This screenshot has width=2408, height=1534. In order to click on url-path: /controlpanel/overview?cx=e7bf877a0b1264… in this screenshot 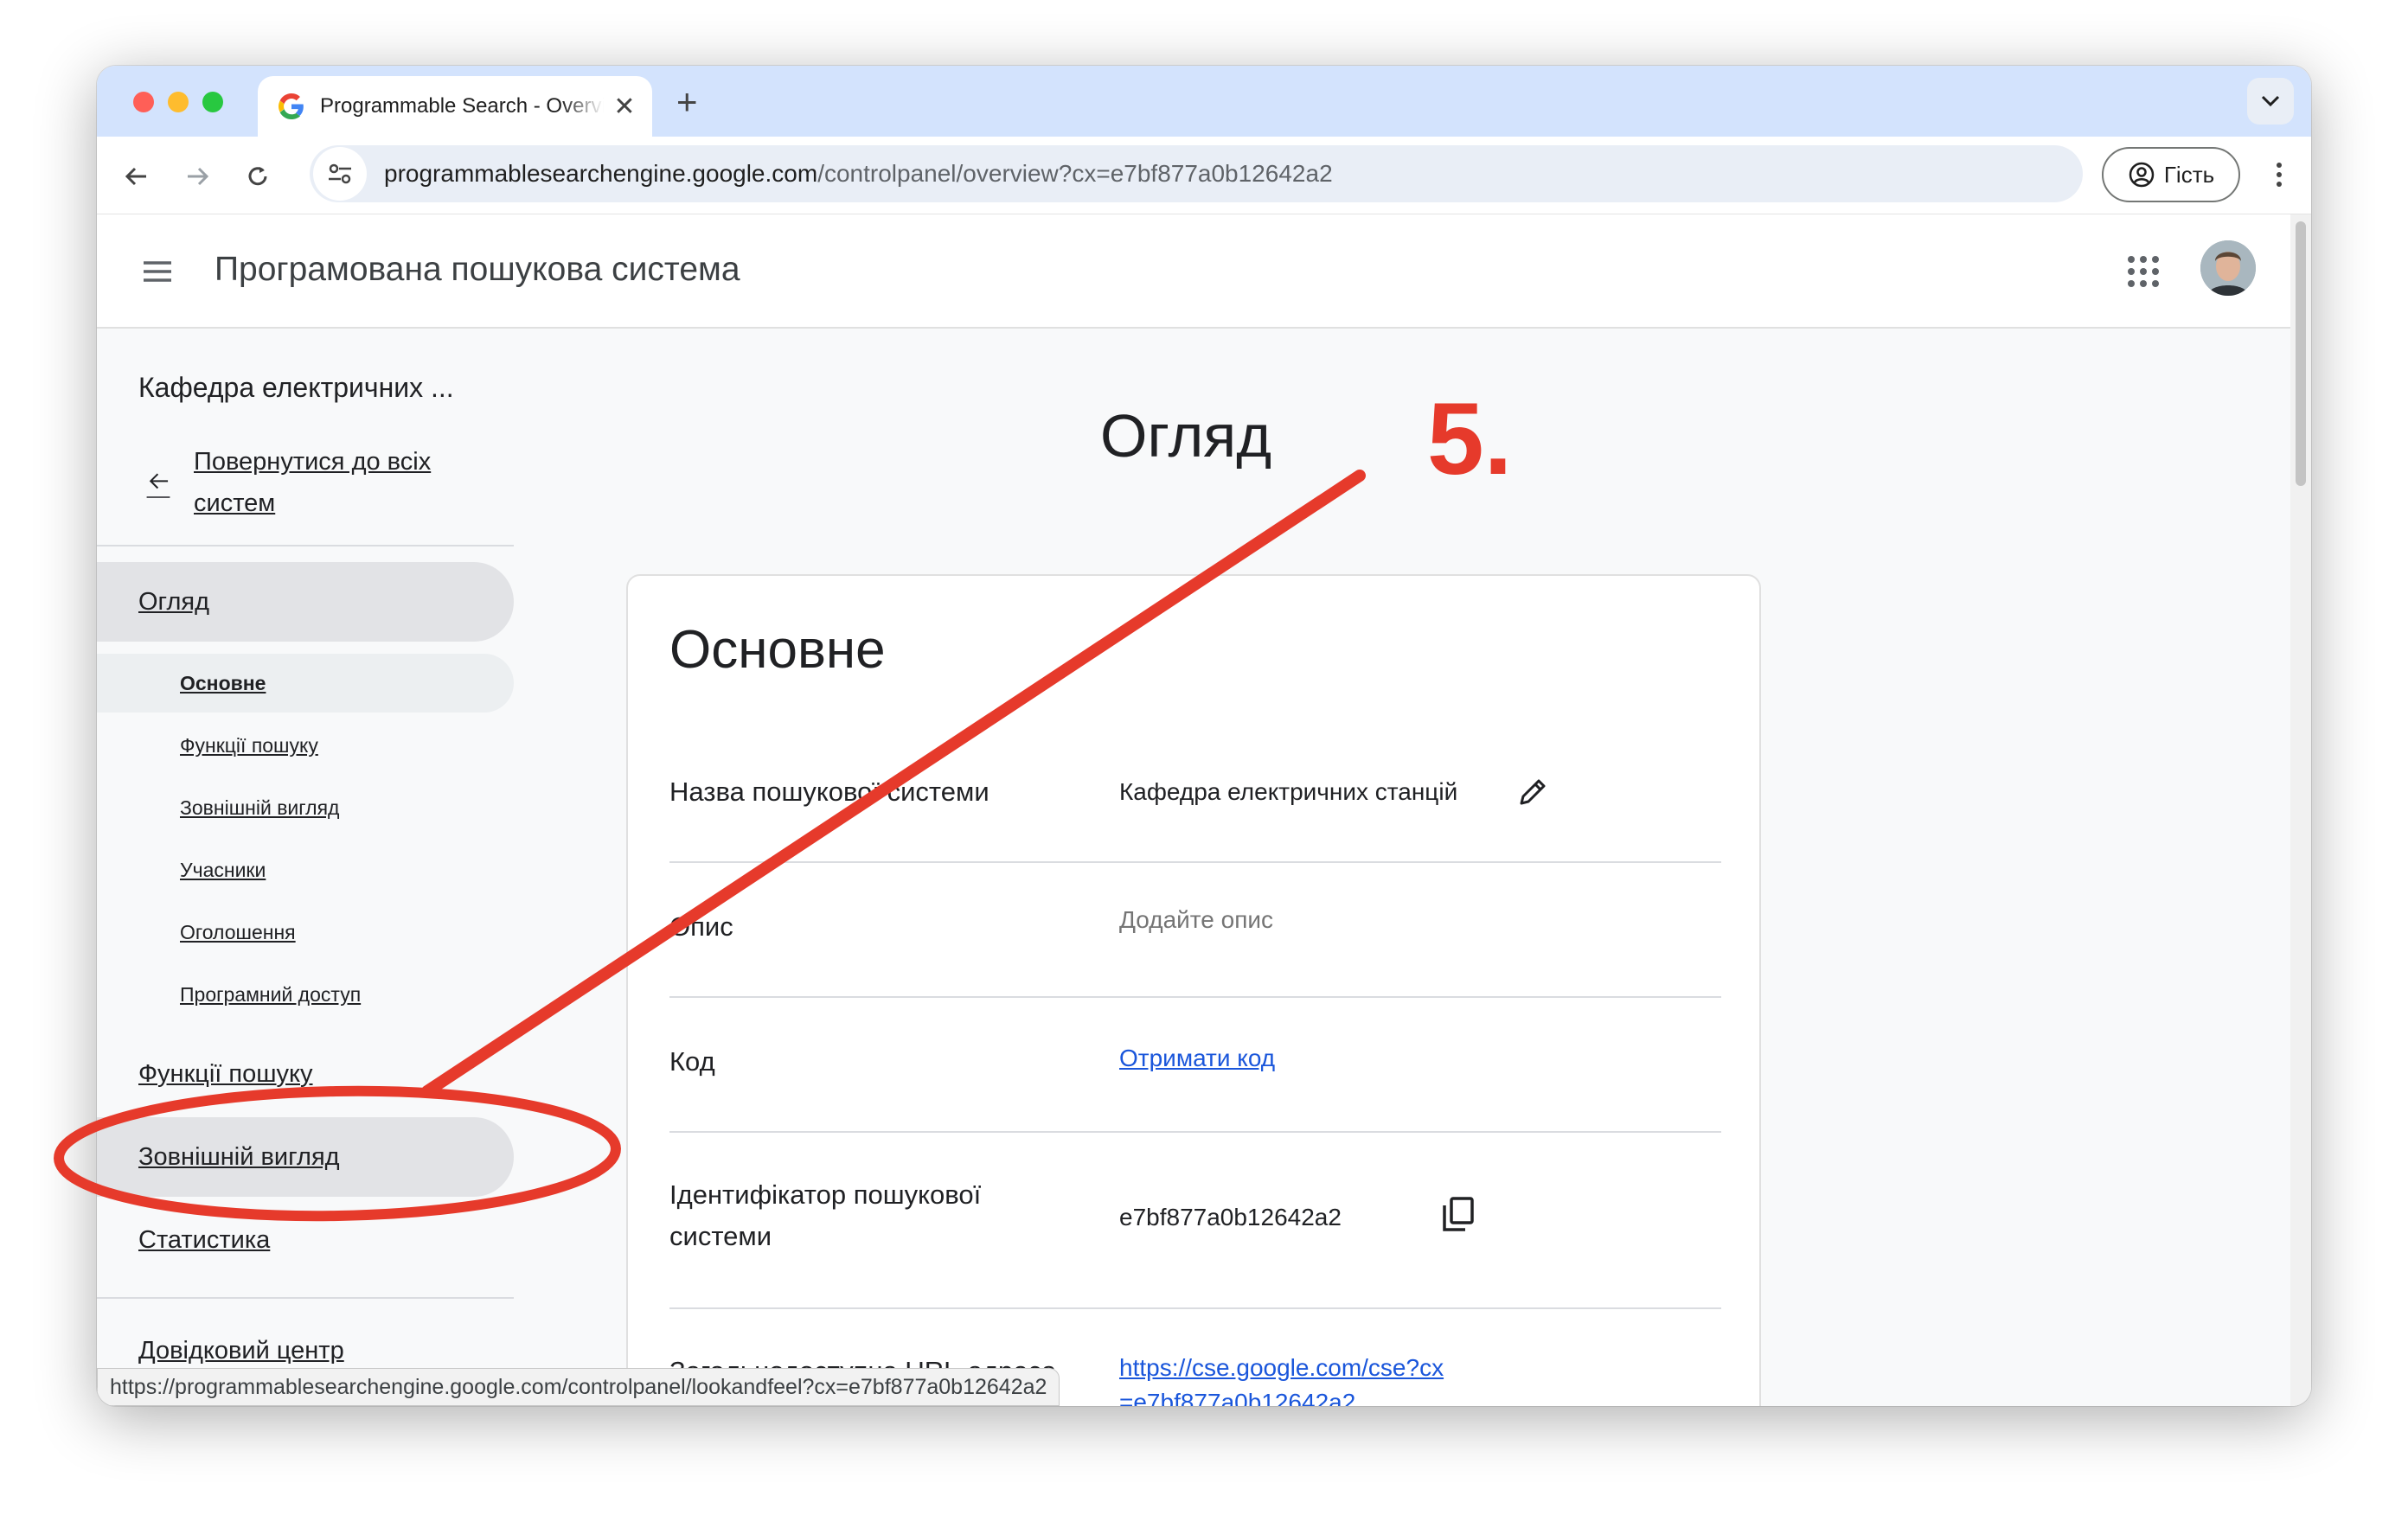, I will do `click(1075, 173)`.